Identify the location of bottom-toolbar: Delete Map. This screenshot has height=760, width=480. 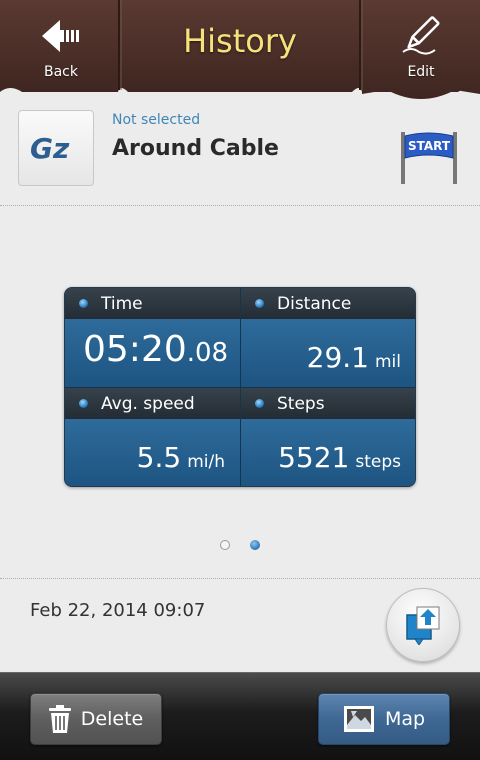
(240, 716).